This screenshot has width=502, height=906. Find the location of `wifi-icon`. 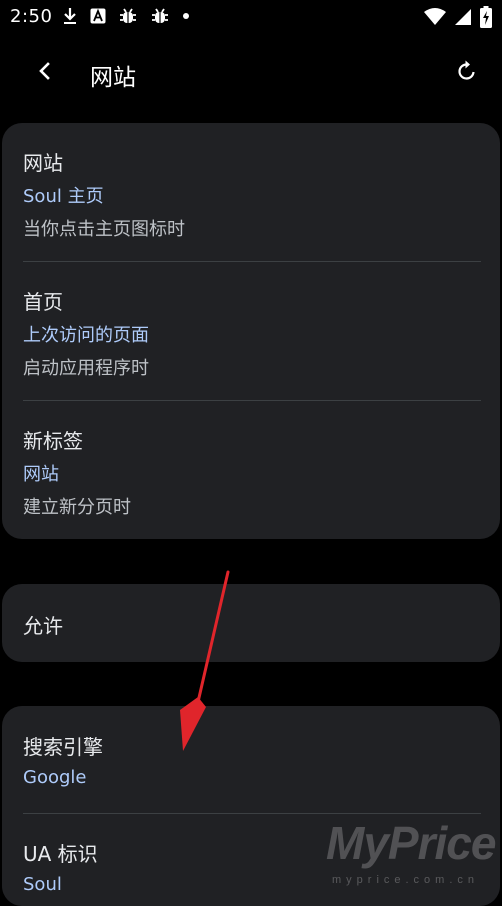

wifi-icon is located at coordinates (435, 17).